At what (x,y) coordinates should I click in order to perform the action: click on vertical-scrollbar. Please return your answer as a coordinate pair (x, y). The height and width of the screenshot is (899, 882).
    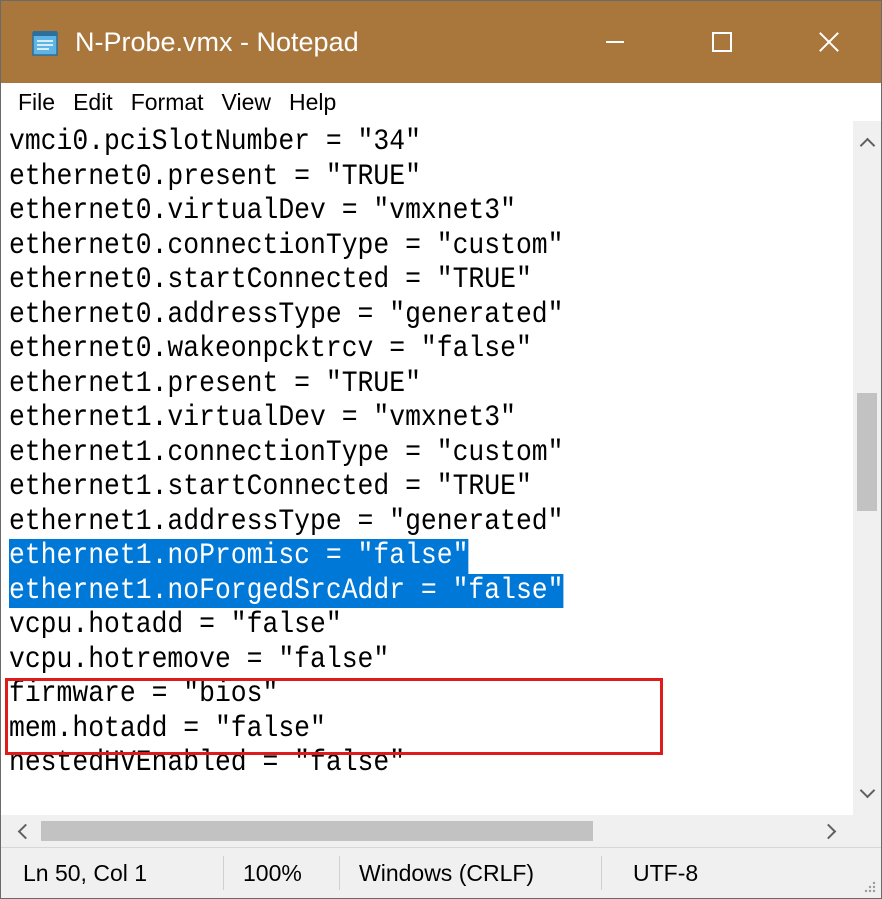
    Looking at the image, I should click on (867, 468).